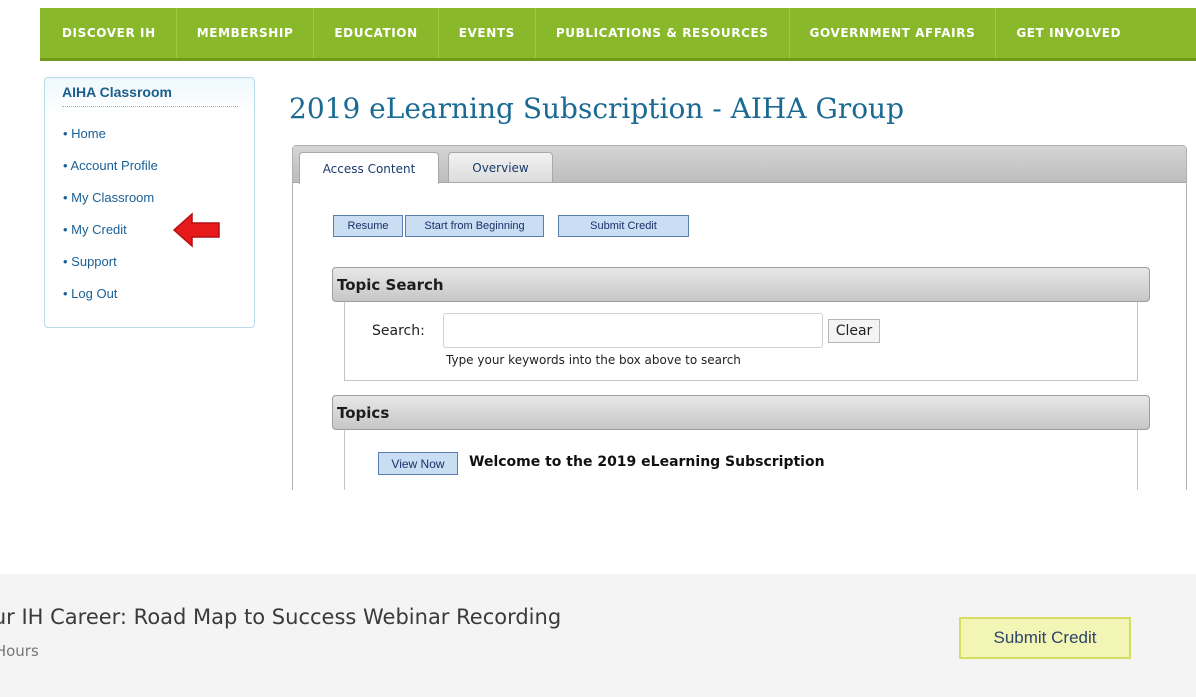 This screenshot has height=697, width=1196. I want to click on nav-publications-resources: PUBLICATIONS & RESOURCES, so click(663, 33).